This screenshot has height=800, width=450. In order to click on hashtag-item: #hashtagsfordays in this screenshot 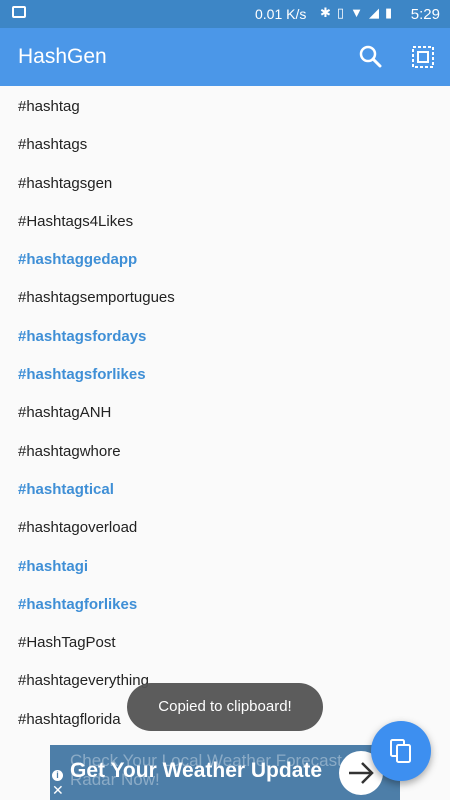, I will do `click(225, 337)`.